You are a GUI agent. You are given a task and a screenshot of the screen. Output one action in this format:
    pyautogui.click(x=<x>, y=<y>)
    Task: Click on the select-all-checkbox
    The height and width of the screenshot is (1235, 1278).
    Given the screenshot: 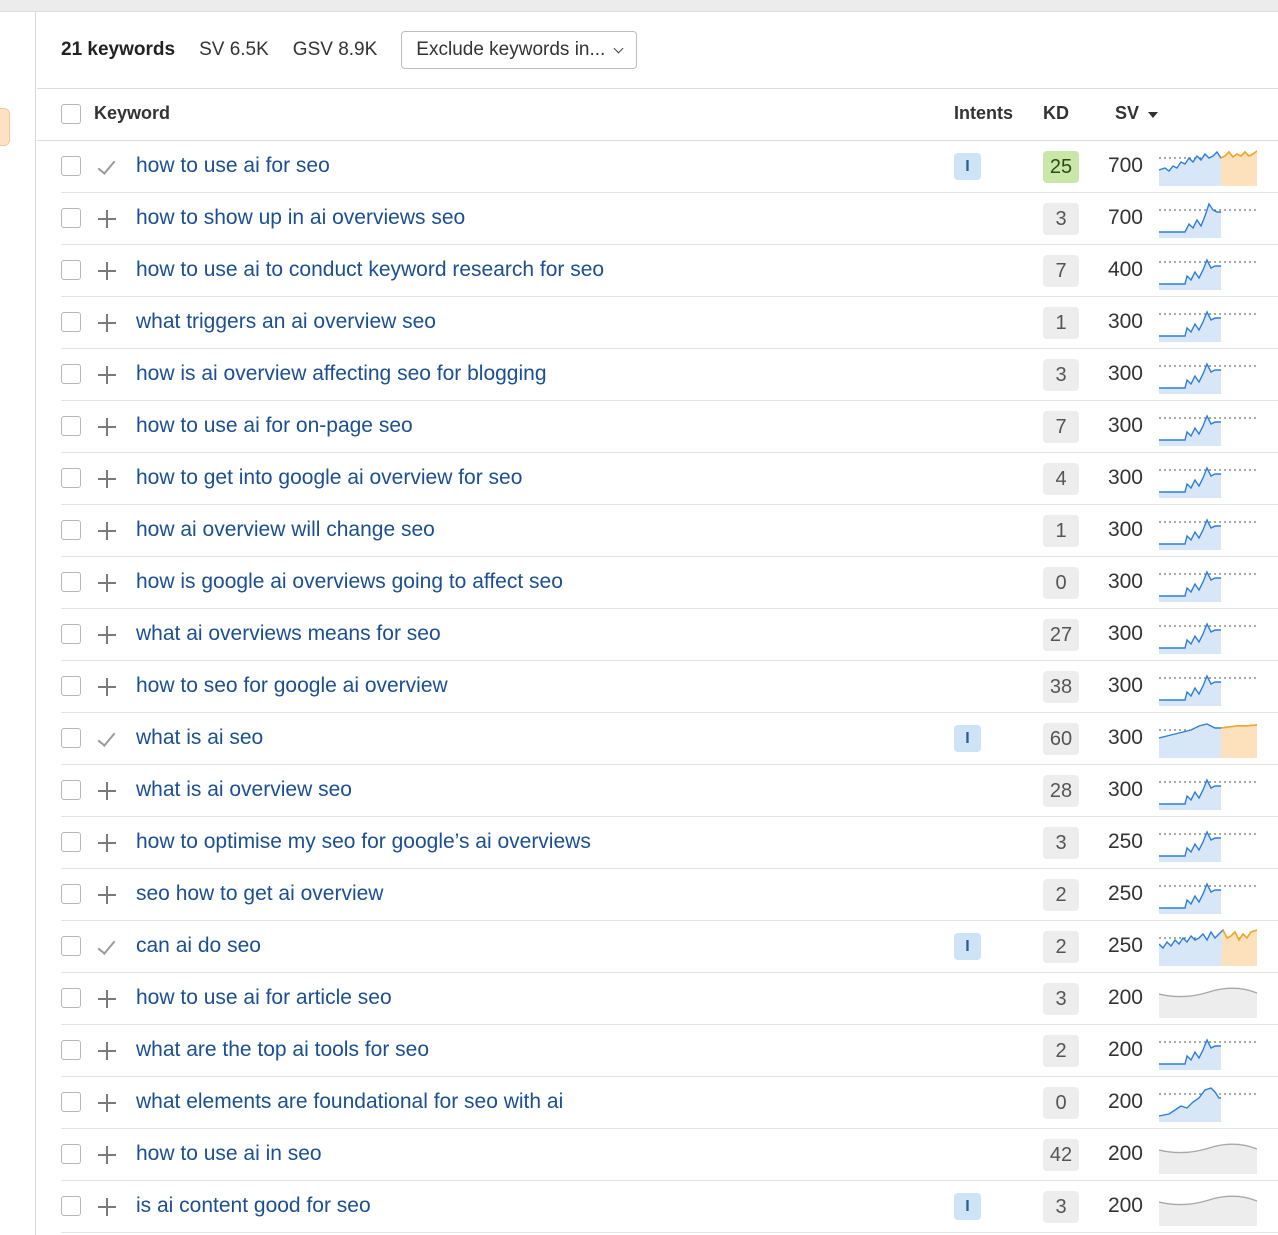 What is the action you would take?
    pyautogui.click(x=71, y=114)
    